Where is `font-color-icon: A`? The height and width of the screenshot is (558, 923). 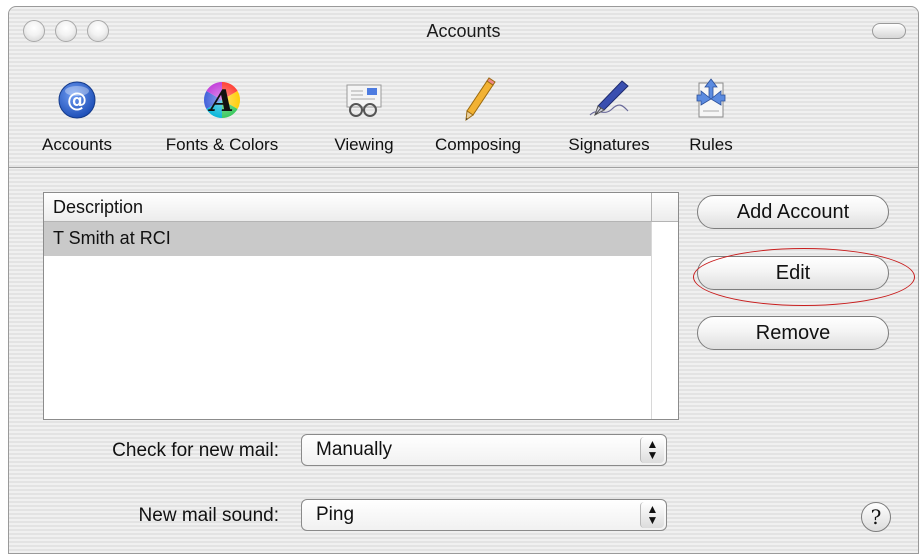
font-color-icon: A is located at coordinates (222, 100).